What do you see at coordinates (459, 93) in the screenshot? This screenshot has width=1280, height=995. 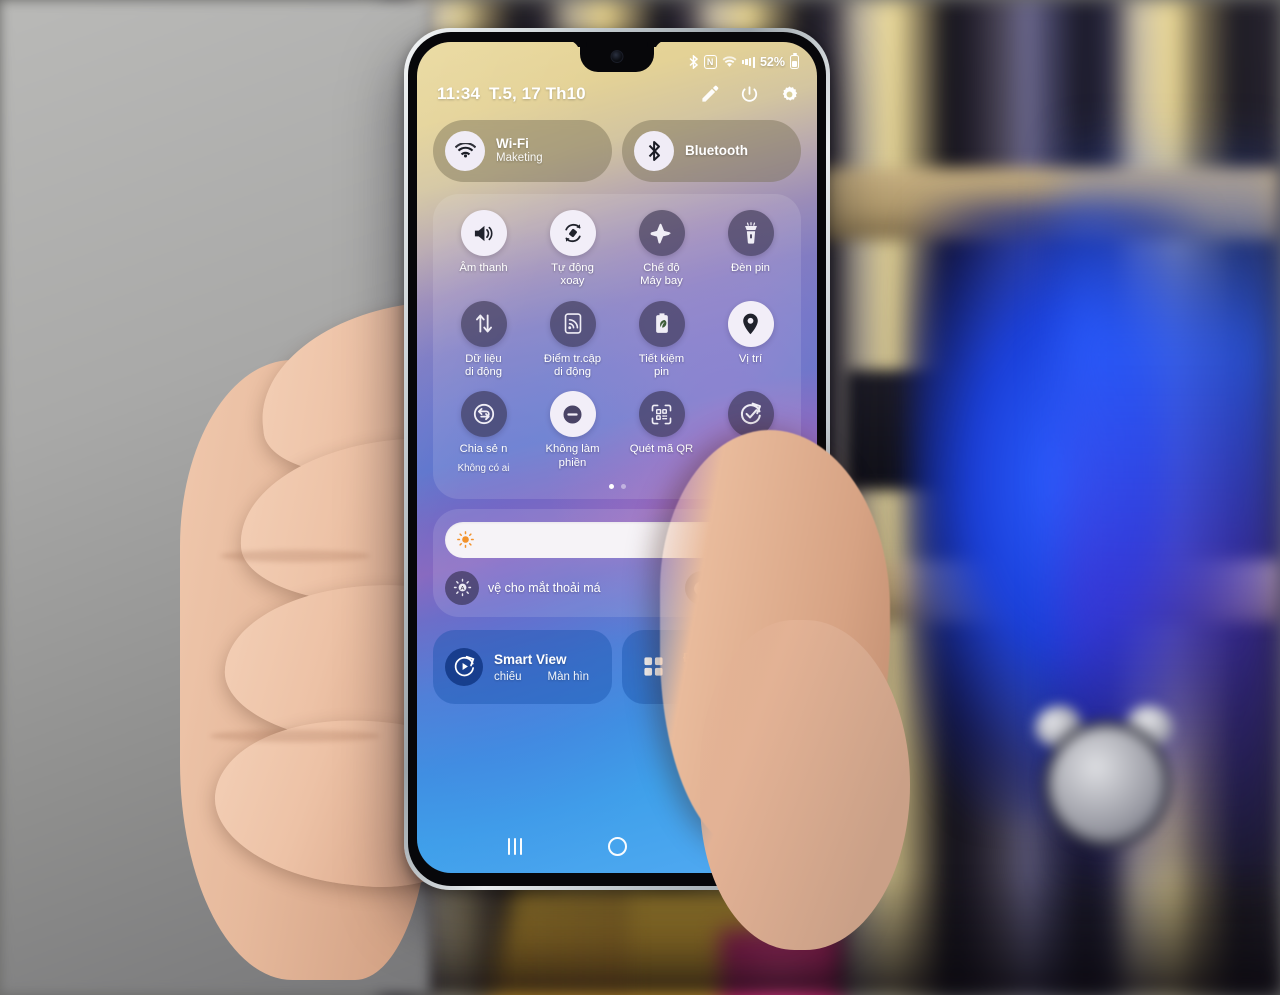 I see `clock-time: 11:34` at bounding box center [459, 93].